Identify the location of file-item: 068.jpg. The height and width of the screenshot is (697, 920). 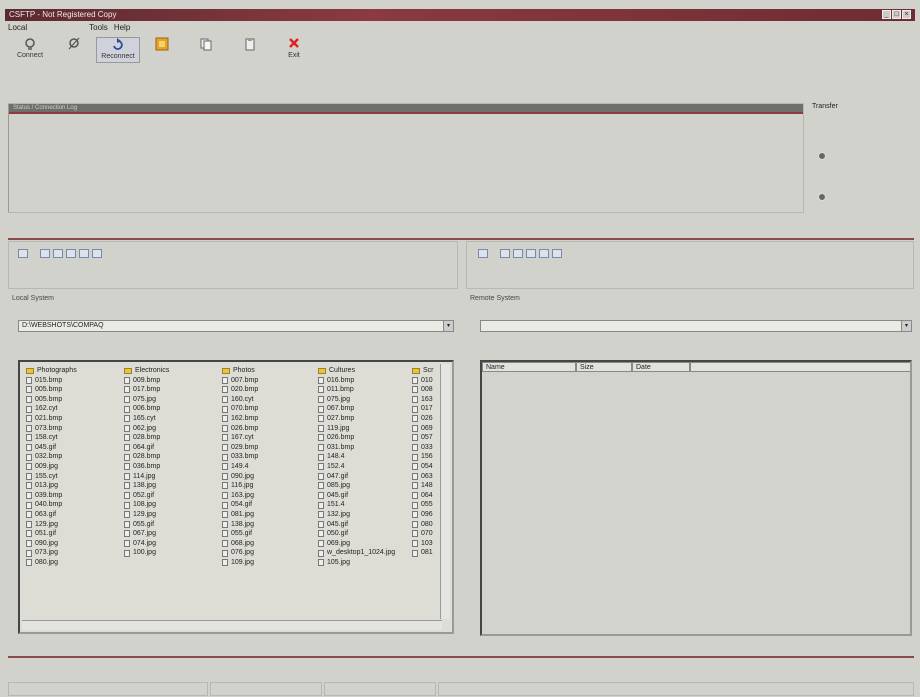
(270, 544).